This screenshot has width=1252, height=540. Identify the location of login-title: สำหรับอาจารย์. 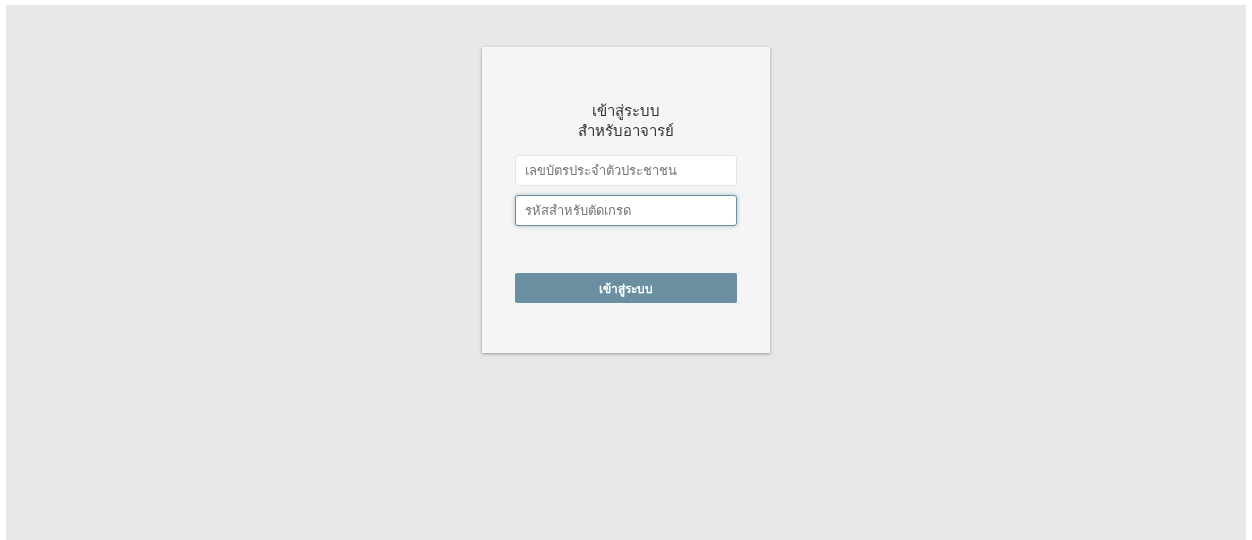
(626, 131).